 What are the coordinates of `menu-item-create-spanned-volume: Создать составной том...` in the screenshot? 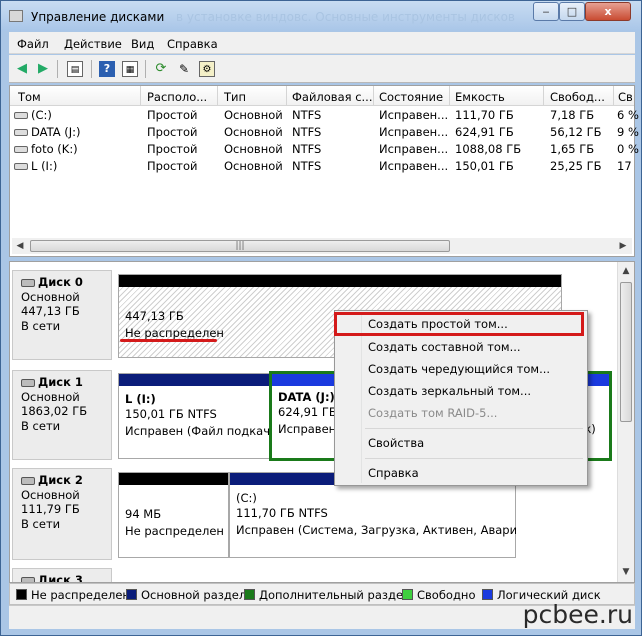 It's located at (461, 348).